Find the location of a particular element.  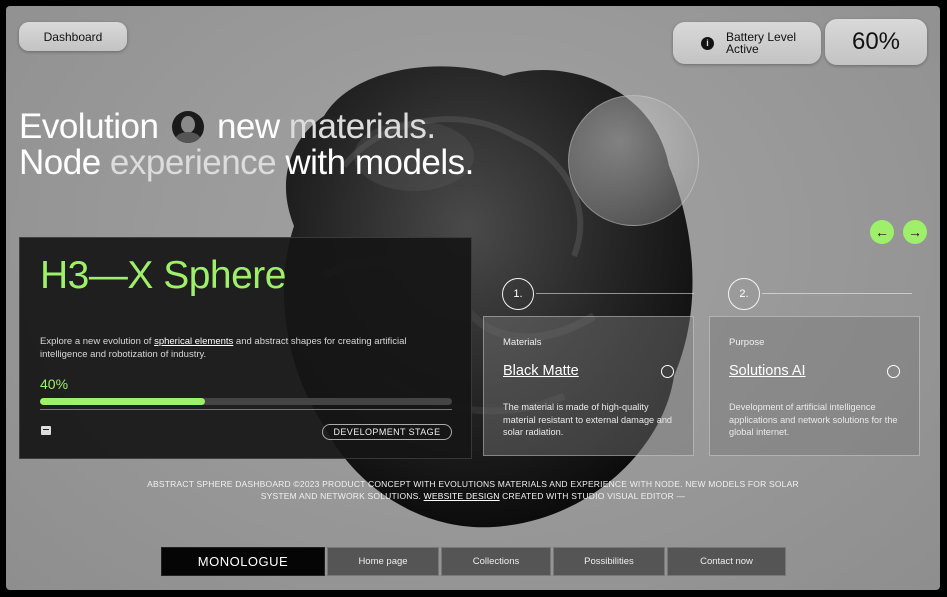

arrow-right-icon: → is located at coordinates (915, 232).